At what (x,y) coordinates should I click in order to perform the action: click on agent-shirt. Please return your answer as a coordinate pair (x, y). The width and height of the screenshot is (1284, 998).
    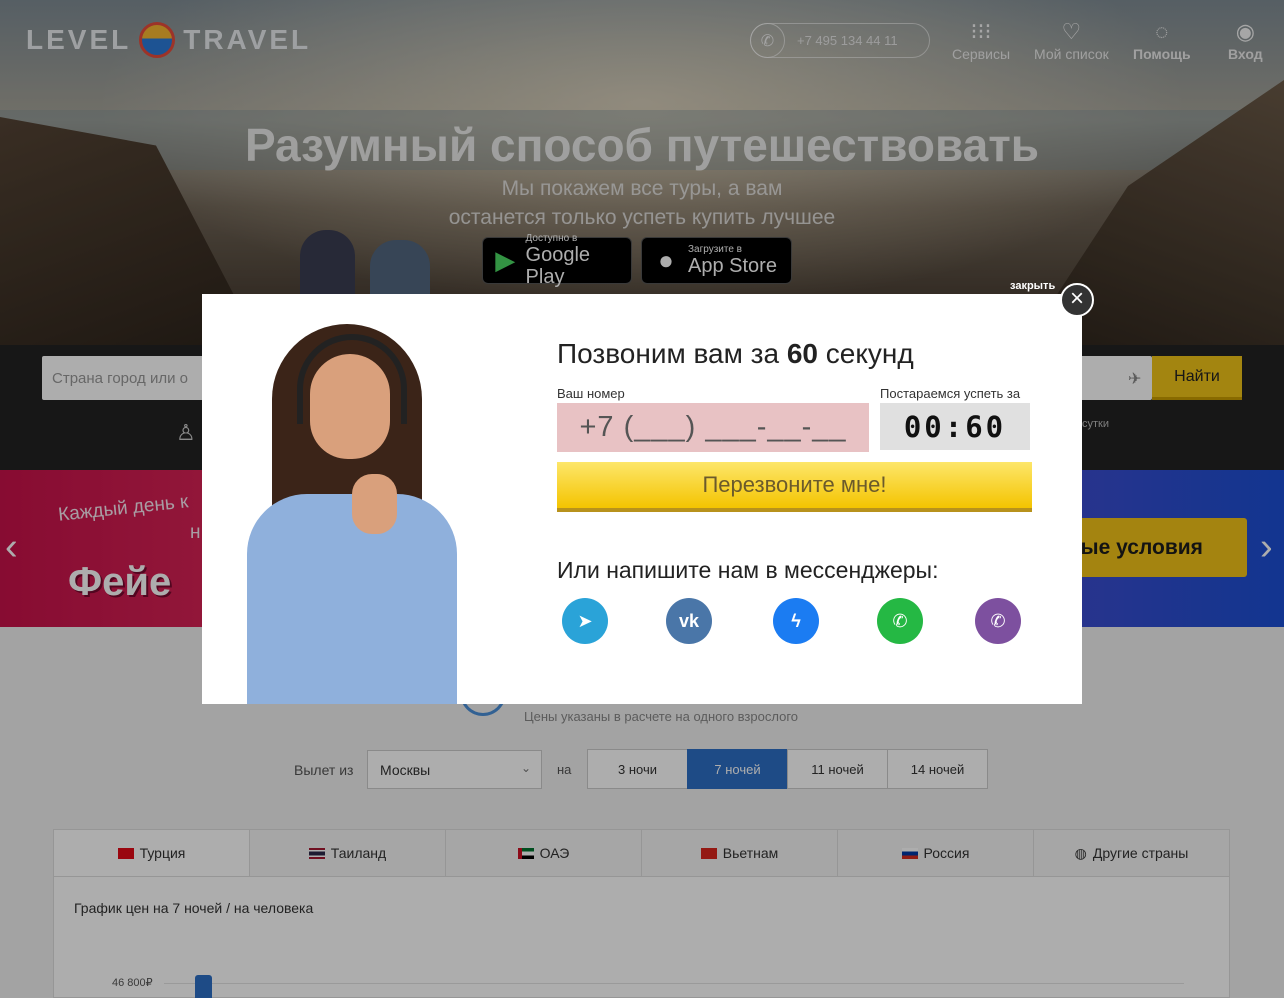
    Looking at the image, I should click on (352, 599).